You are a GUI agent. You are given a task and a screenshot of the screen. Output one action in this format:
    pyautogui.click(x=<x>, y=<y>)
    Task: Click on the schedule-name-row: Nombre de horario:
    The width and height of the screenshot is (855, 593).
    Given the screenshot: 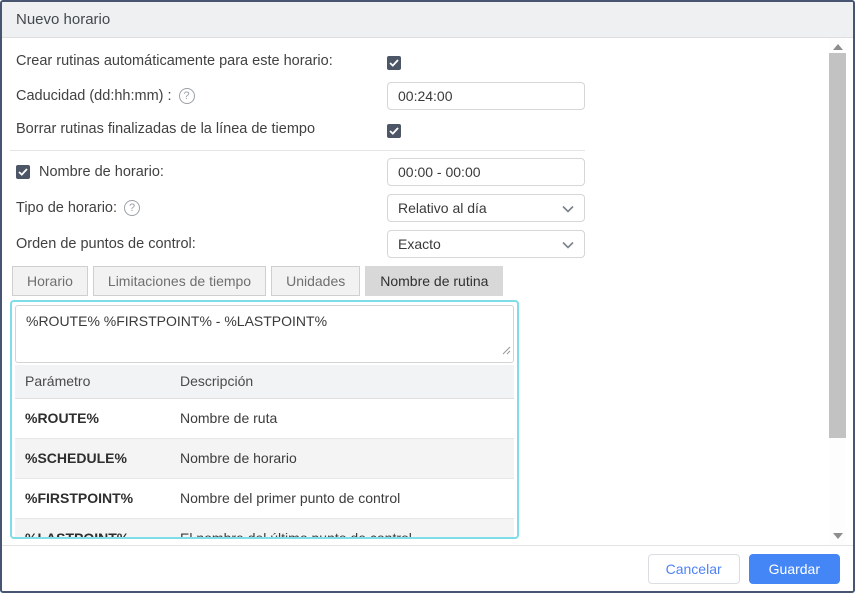 What is the action you would take?
    pyautogui.click(x=90, y=172)
    